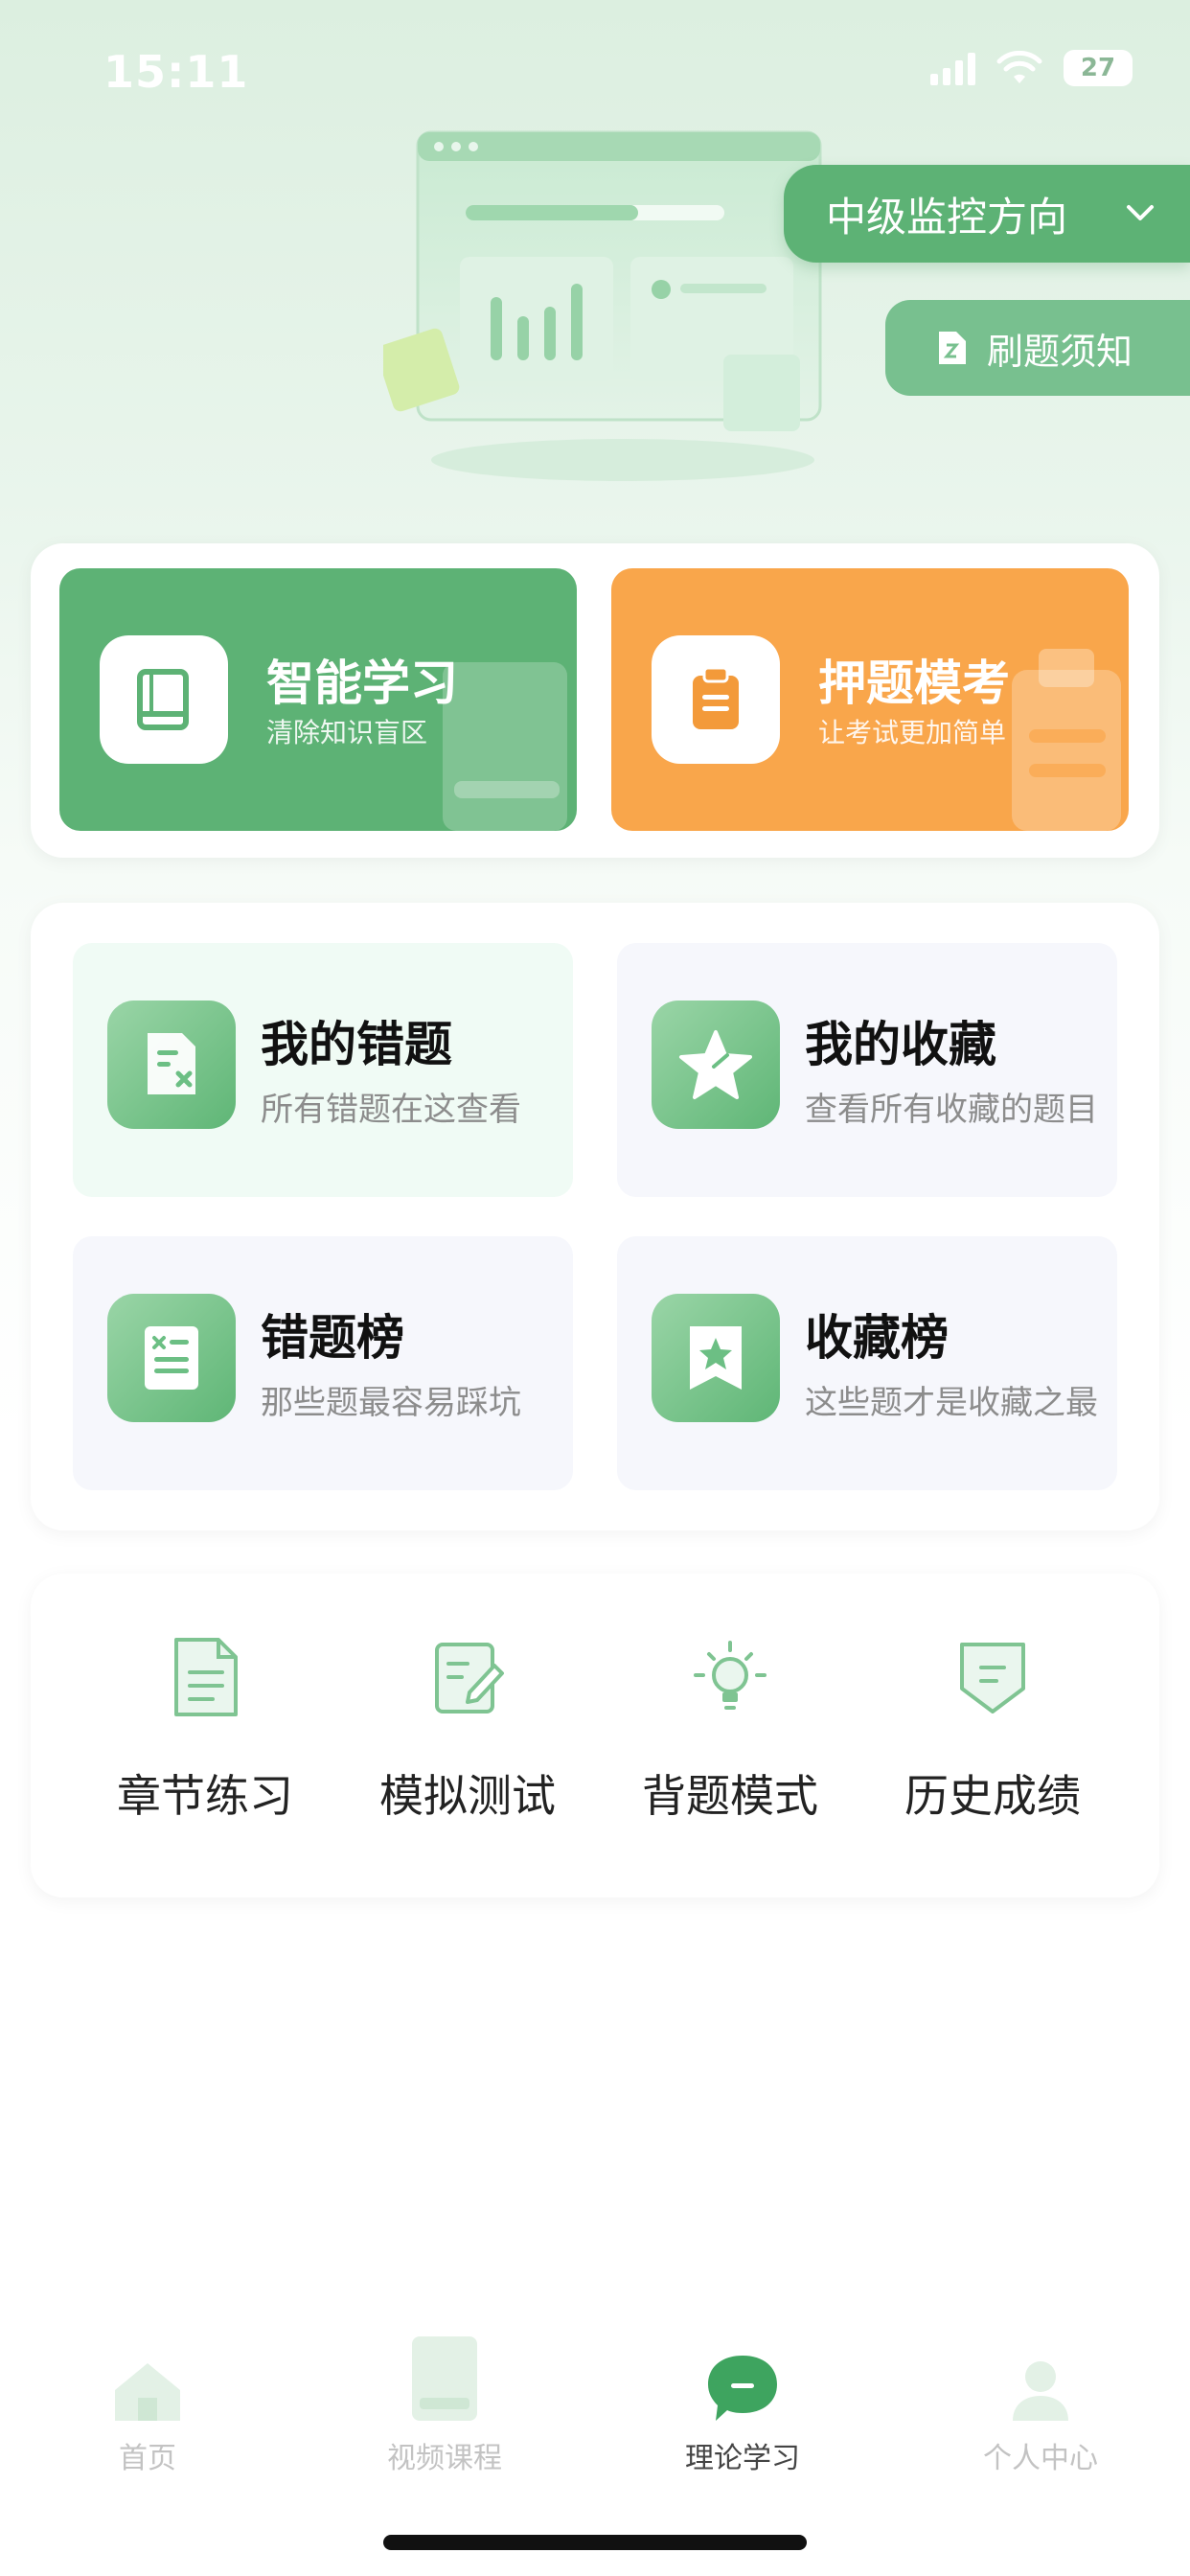 This screenshot has height=2576, width=1190. What do you see at coordinates (164, 699) in the screenshot?
I see `book-icon` at bounding box center [164, 699].